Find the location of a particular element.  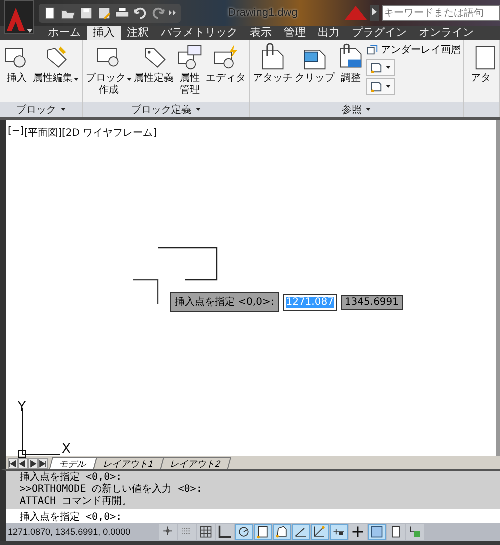

undo-icon is located at coordinates (140, 13).